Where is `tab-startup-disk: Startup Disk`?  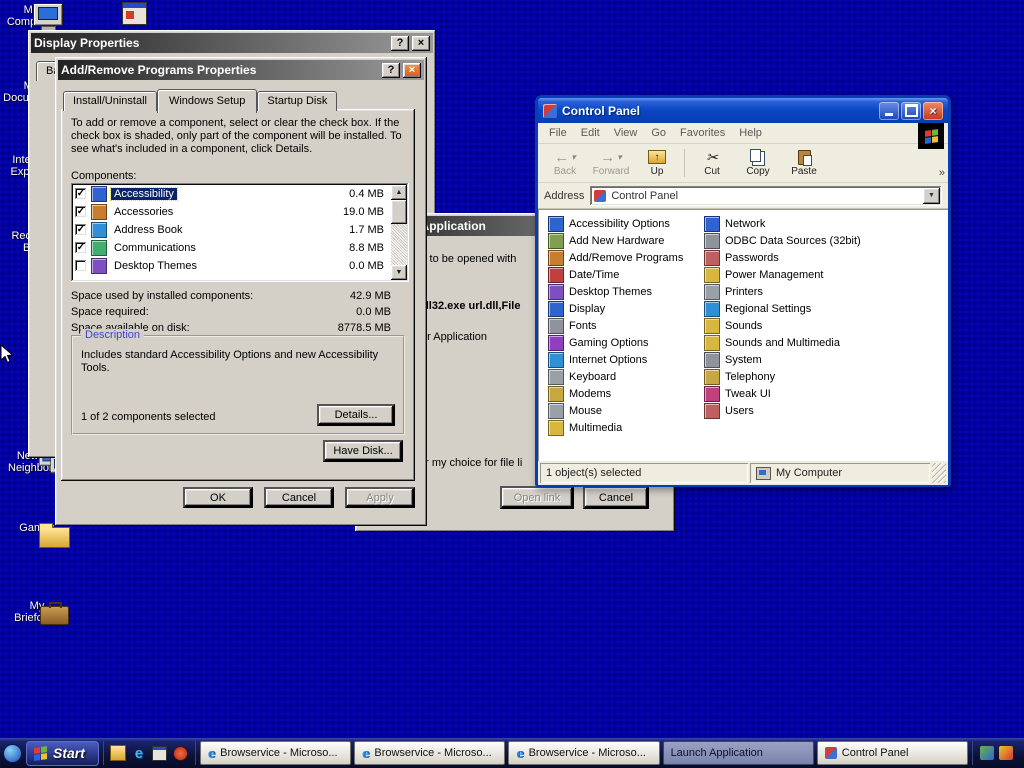 tab-startup-disk: Startup Disk is located at coordinates (297, 101).